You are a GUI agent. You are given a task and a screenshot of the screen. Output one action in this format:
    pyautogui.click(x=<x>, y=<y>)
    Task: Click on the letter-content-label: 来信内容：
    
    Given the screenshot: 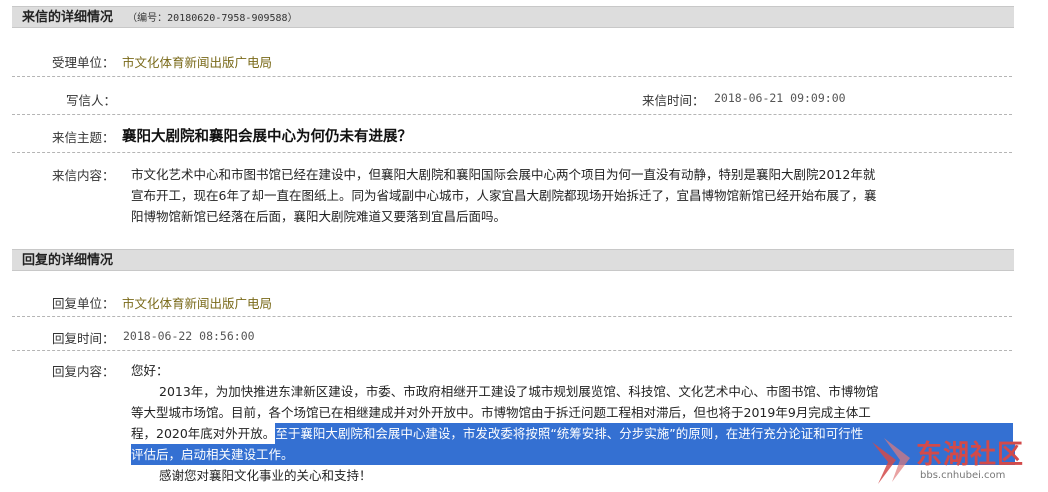 What is the action you would take?
    pyautogui.click(x=83, y=175)
    